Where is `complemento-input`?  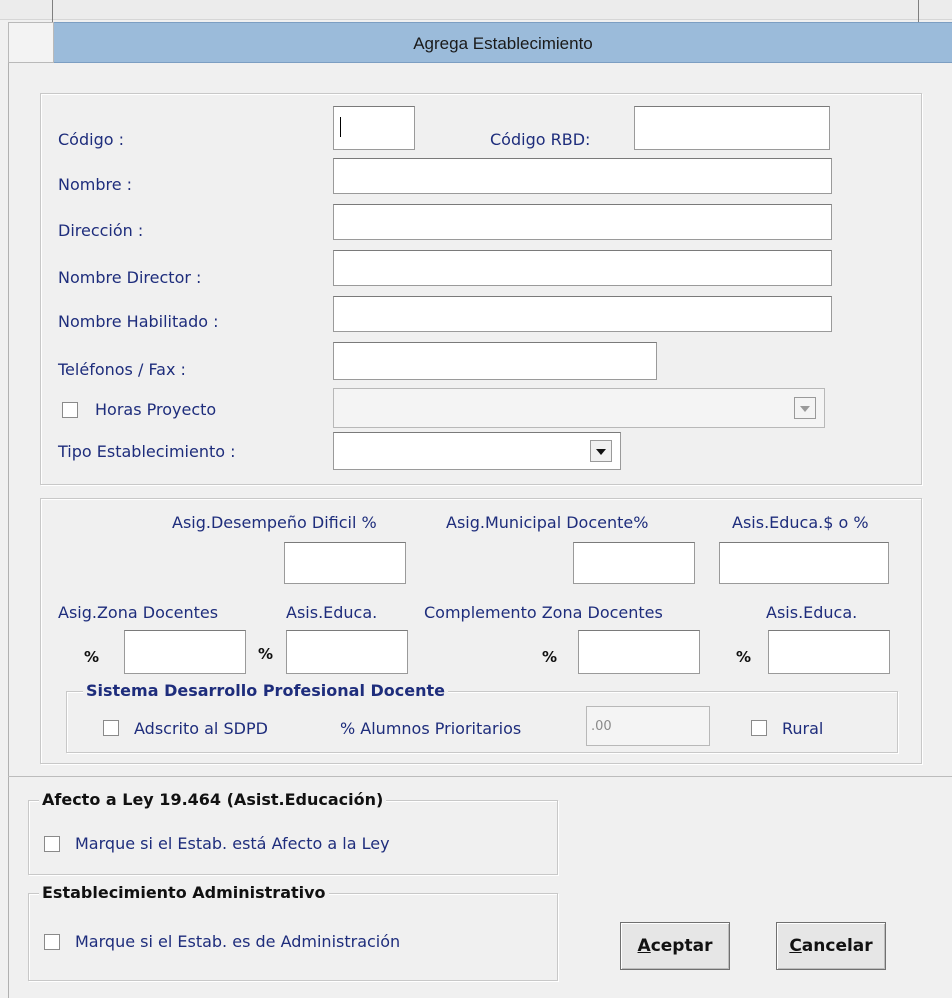
complemento-input is located at coordinates (639, 652).